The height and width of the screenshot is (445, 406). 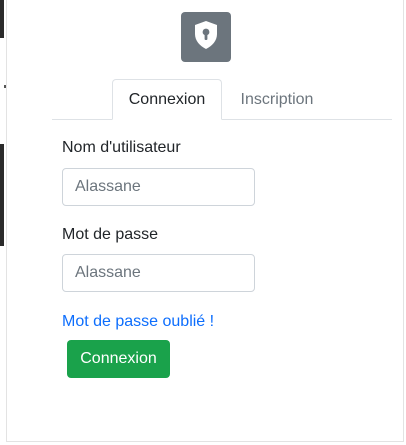 What do you see at coordinates (158, 273) in the screenshot?
I see `password-input` at bounding box center [158, 273].